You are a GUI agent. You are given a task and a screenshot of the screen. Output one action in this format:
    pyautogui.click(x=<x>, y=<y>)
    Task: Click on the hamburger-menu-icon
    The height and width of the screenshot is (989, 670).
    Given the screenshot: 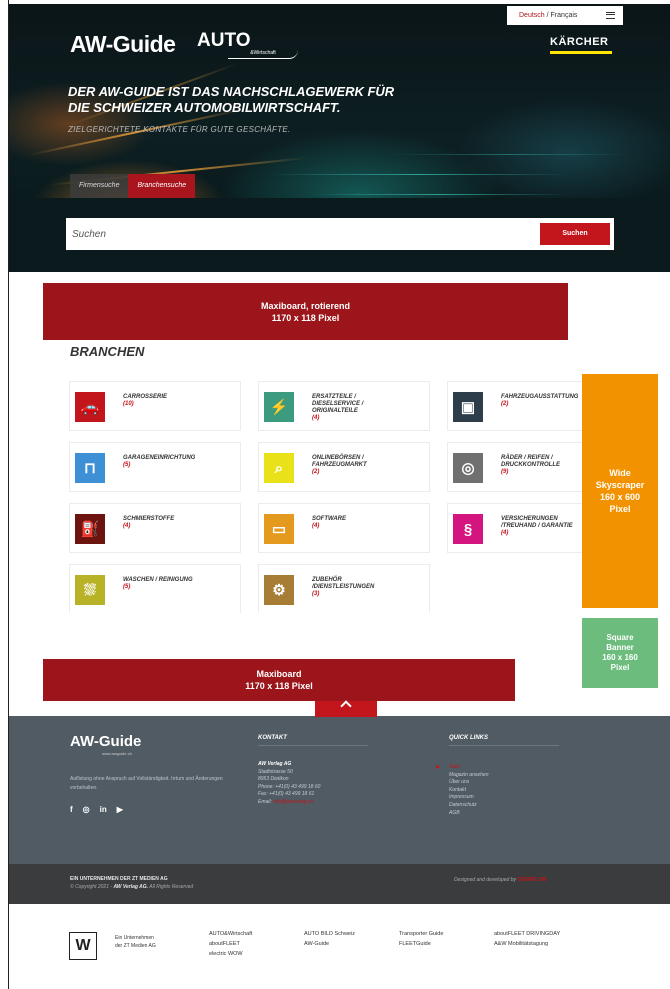 What is the action you would take?
    pyautogui.click(x=610, y=15)
    